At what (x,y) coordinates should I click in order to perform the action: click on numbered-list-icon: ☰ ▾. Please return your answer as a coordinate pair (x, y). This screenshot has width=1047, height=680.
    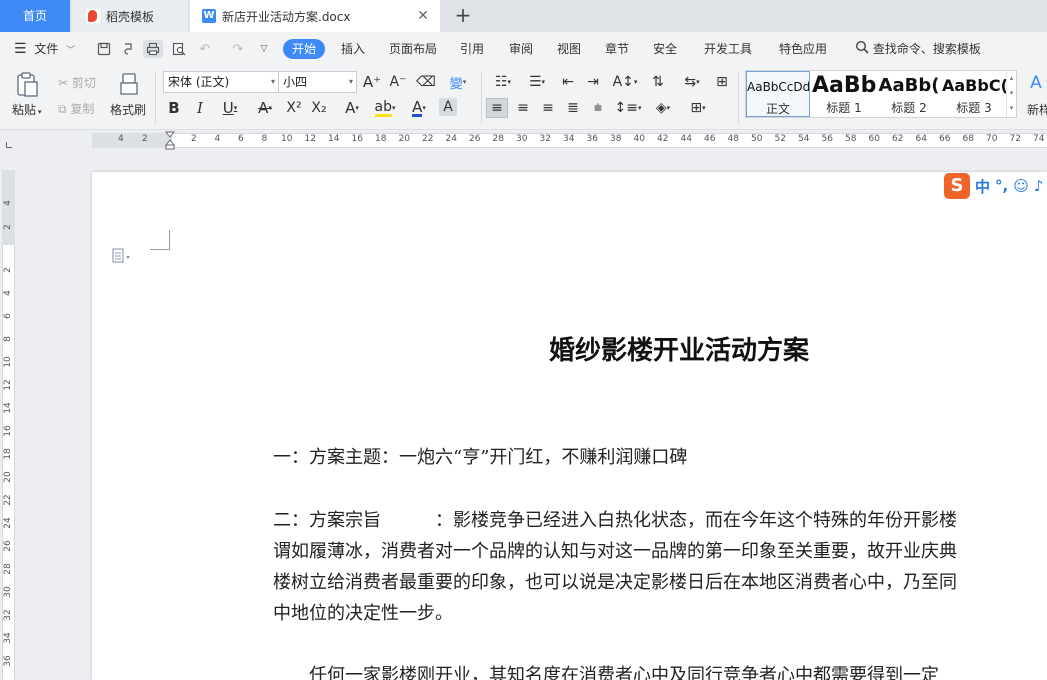
    Looking at the image, I should click on (537, 82).